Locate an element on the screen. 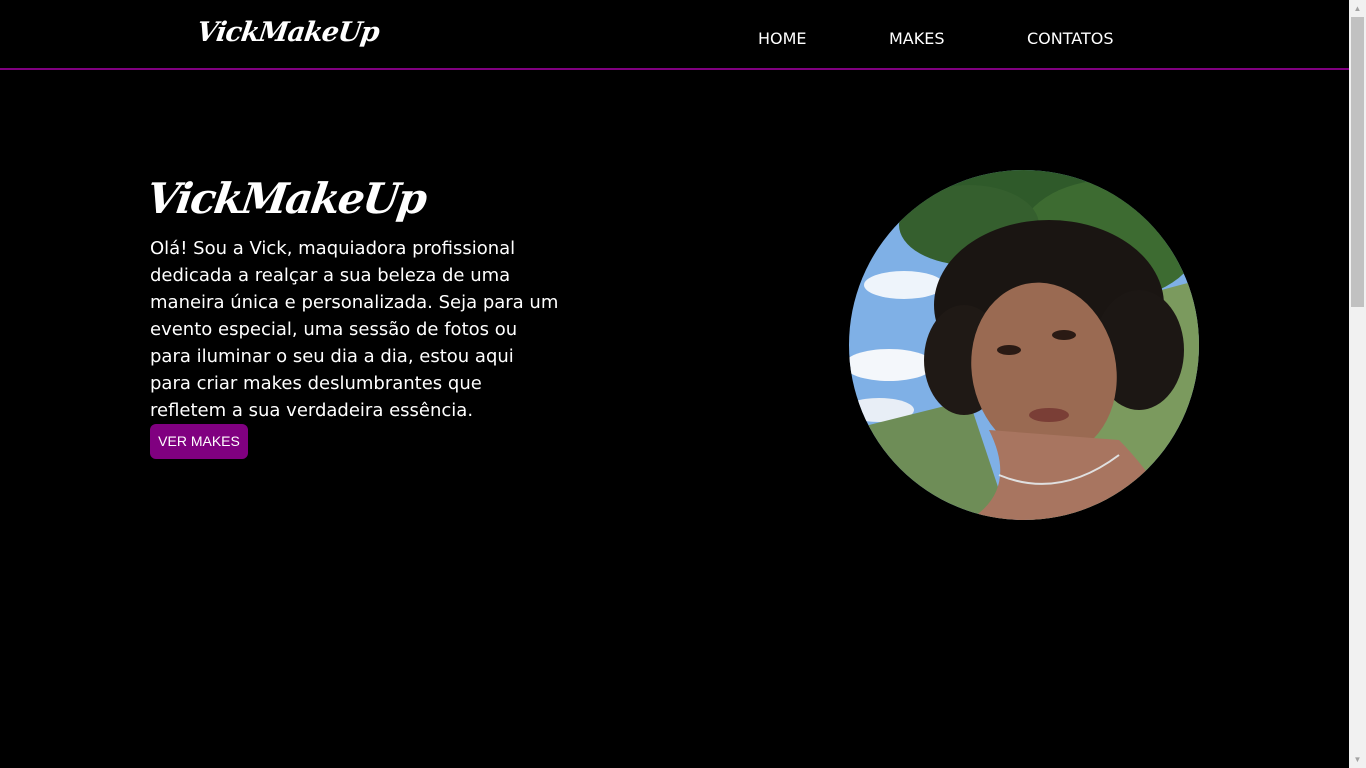 This screenshot has width=1366, height=768. ver-makes-button: VER MAKES is located at coordinates (199, 441).